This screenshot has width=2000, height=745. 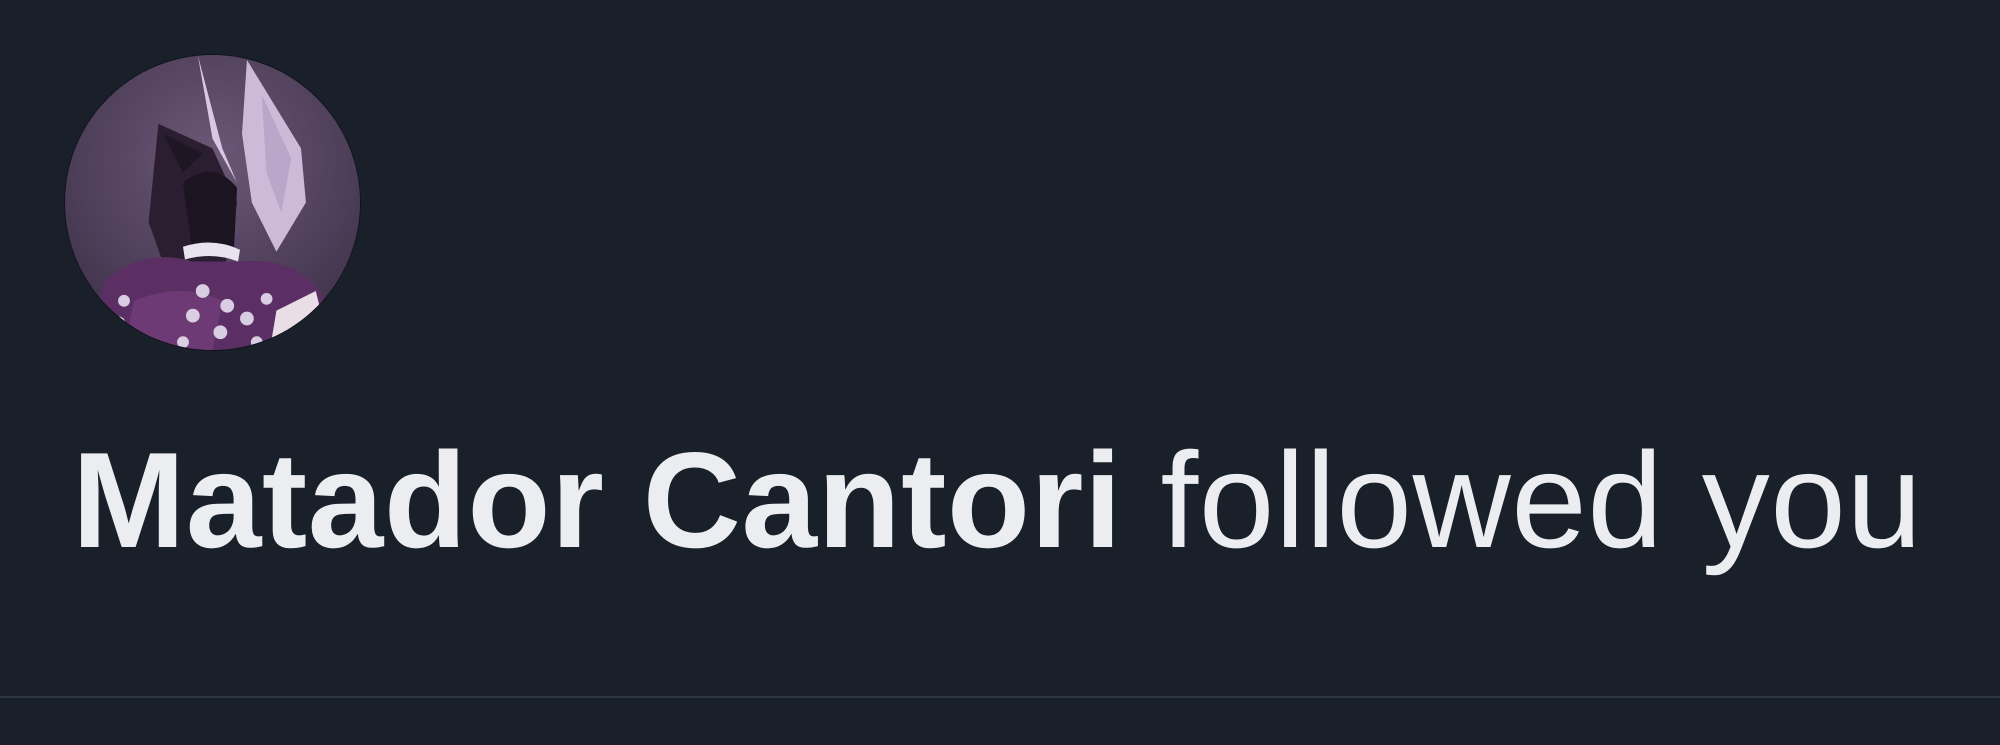 I want to click on avatar-image, so click(x=212, y=202).